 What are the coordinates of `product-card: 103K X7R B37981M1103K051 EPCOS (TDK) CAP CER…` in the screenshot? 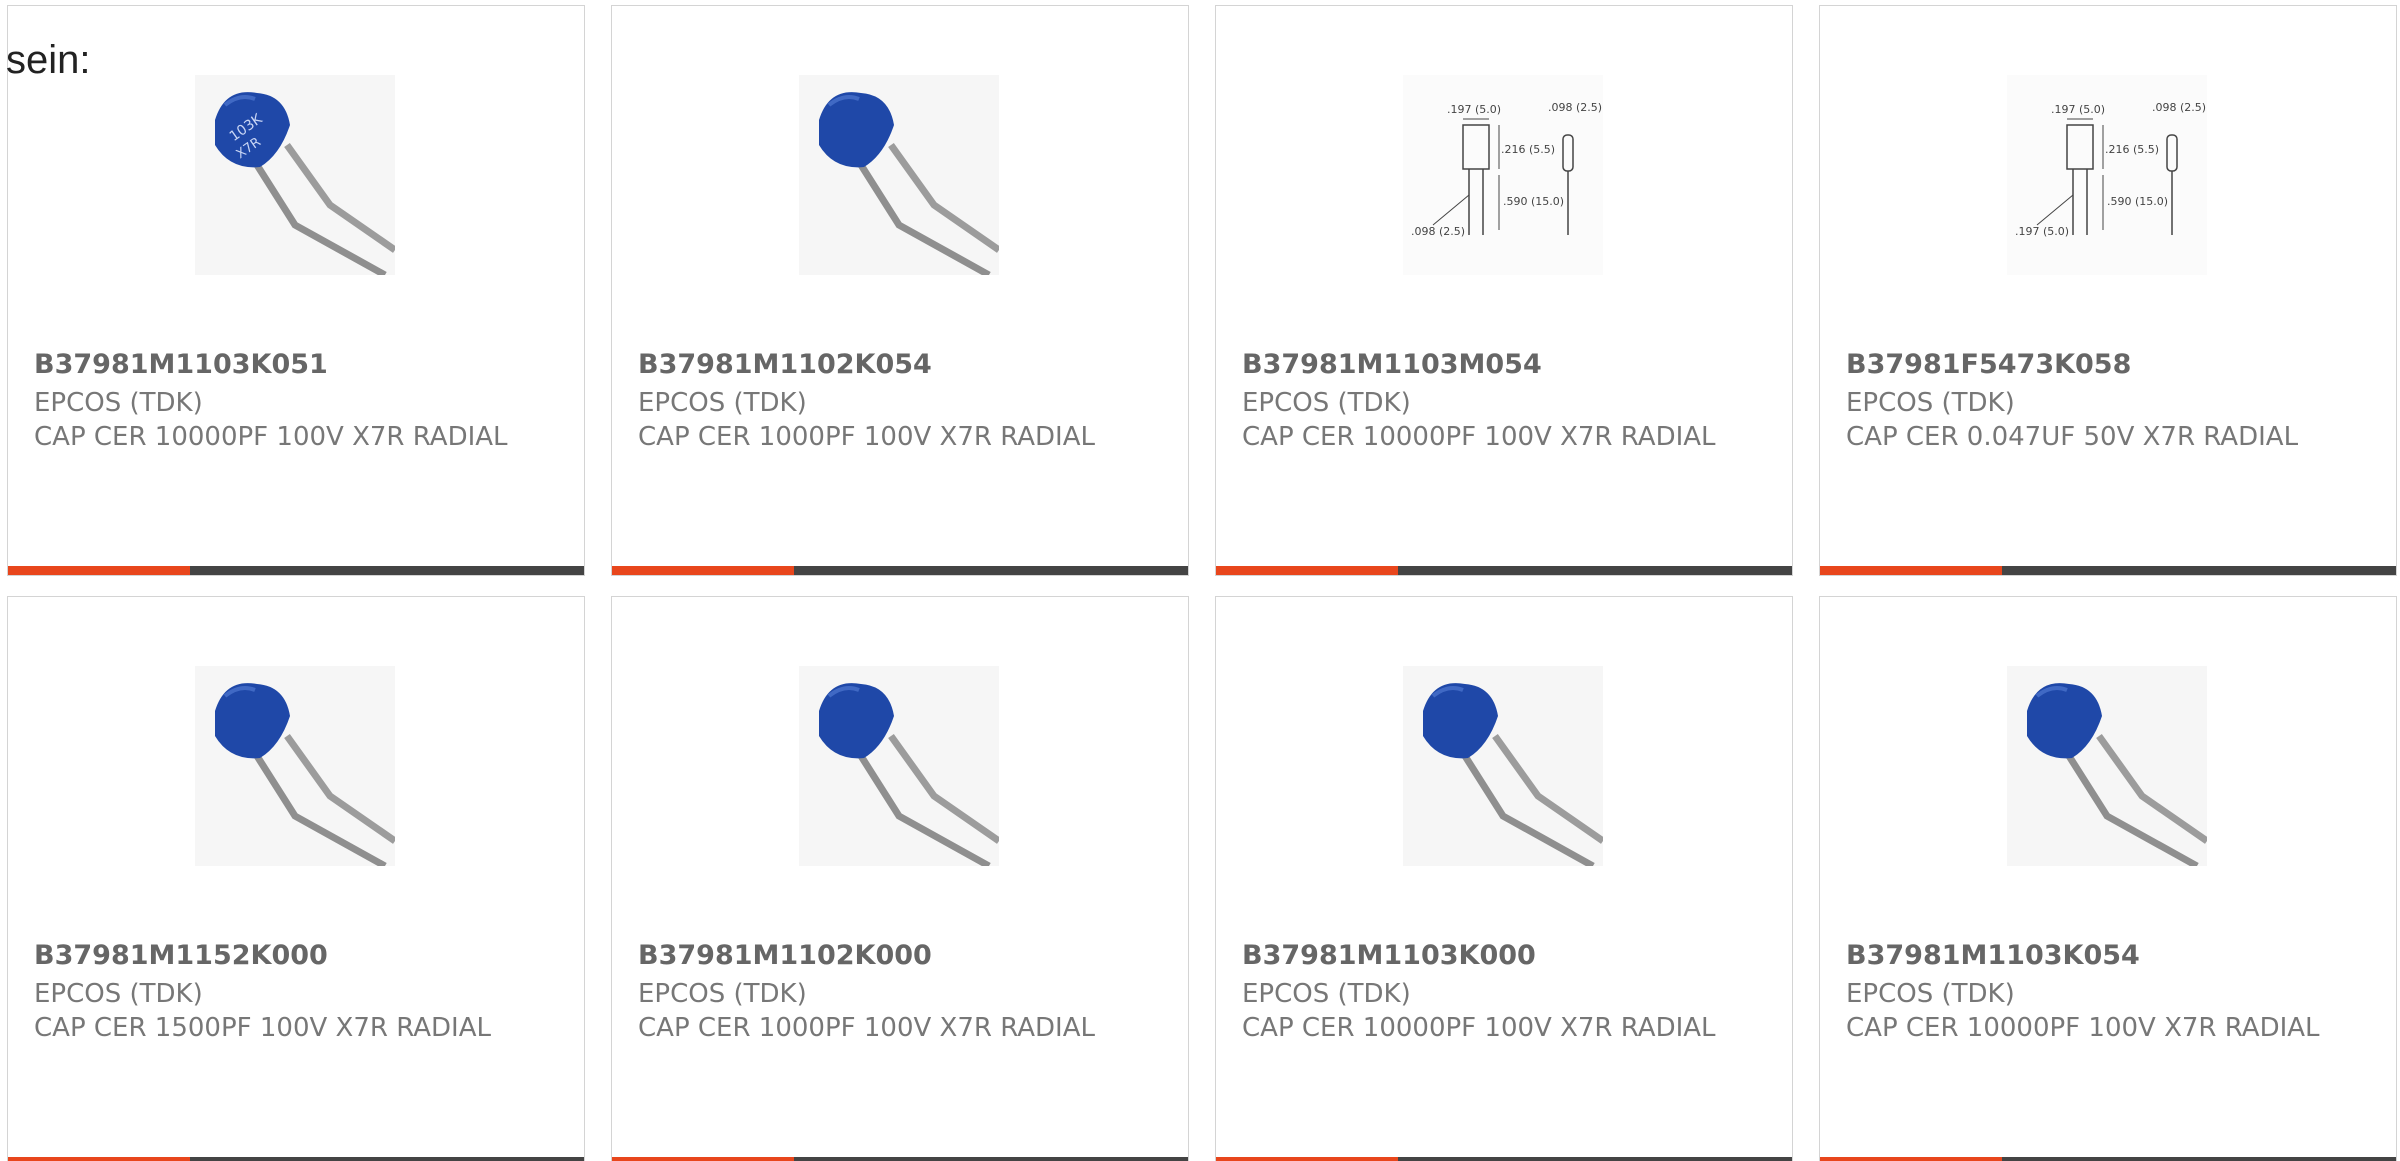 It's located at (296, 290).